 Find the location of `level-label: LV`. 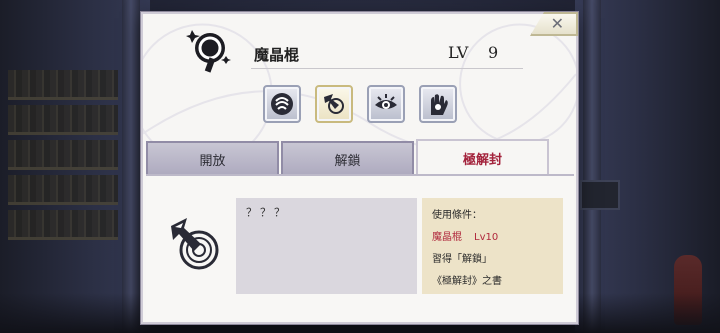

level-label: LV is located at coordinates (458, 52).